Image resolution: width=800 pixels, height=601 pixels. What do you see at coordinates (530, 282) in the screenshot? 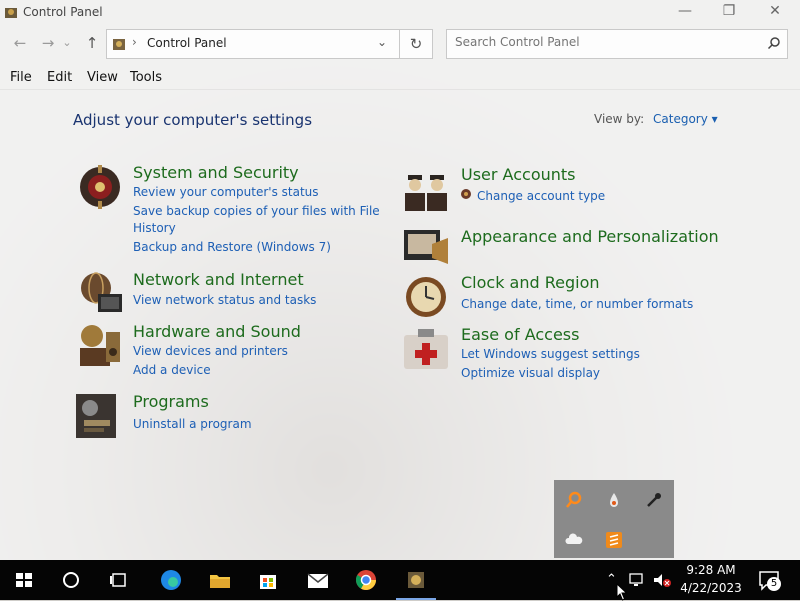
I see `clock-region-title: Clock and Region` at bounding box center [530, 282].